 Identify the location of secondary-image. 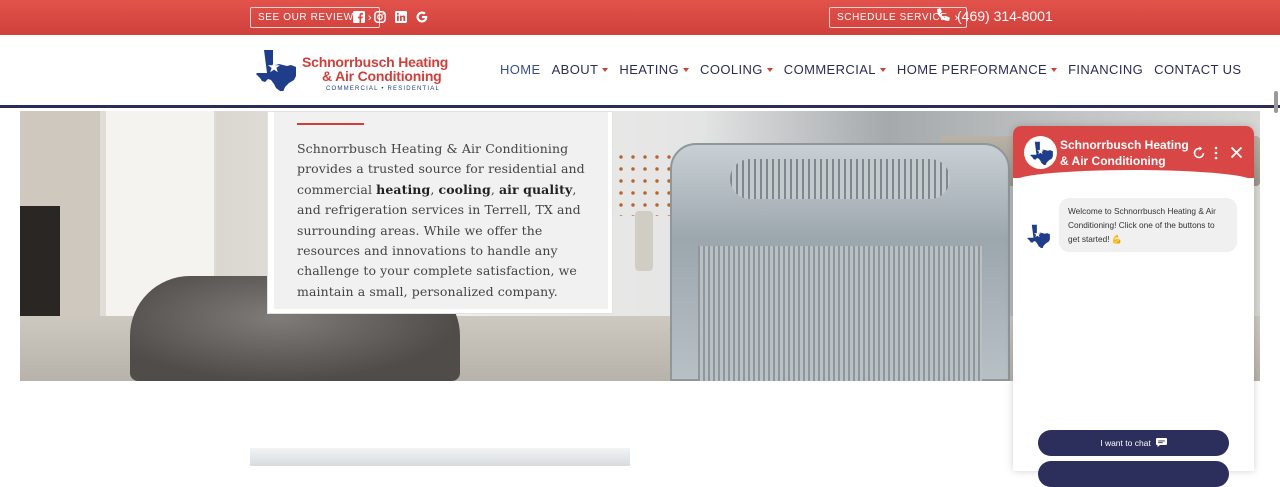
(440, 457).